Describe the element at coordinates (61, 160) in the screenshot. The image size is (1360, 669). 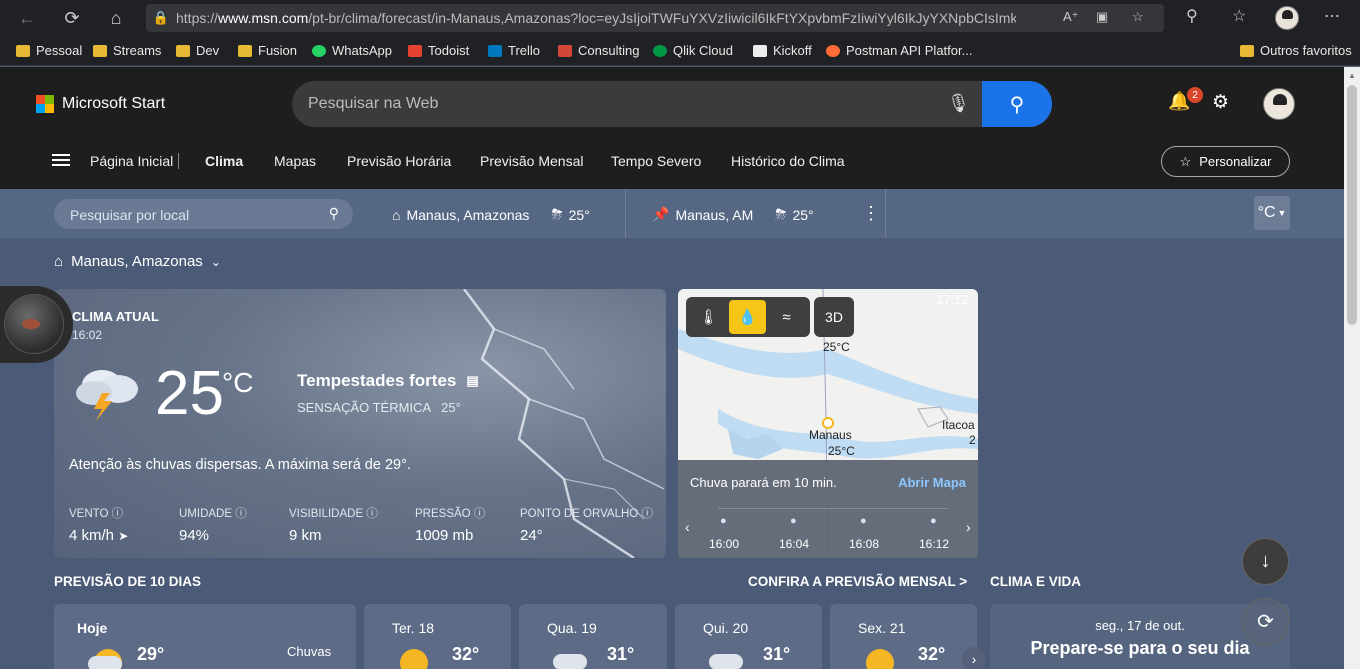
I see `menu-hamburger-icon` at that location.